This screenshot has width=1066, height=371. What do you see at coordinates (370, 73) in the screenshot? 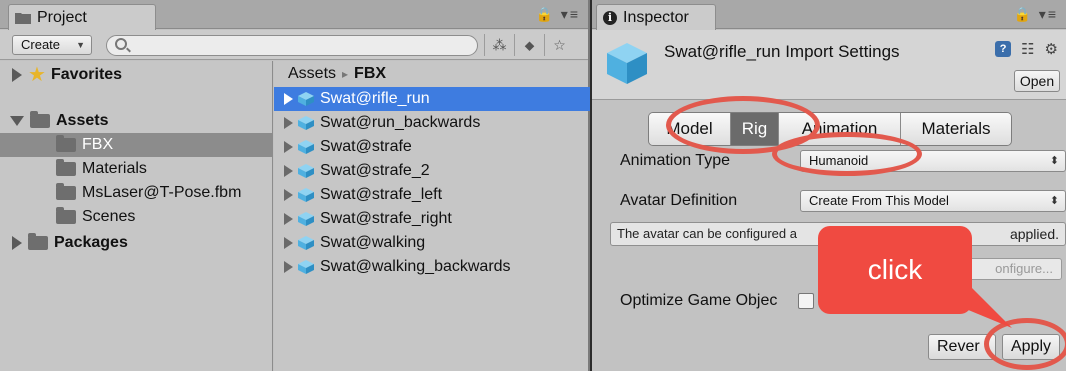
I see `breadcrumb-current: FBX` at bounding box center [370, 73].